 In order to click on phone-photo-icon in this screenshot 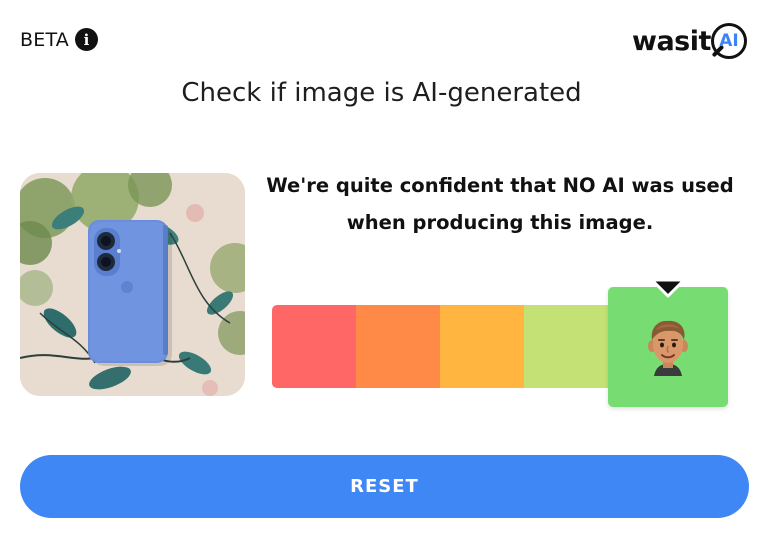, I will do `click(132, 284)`.